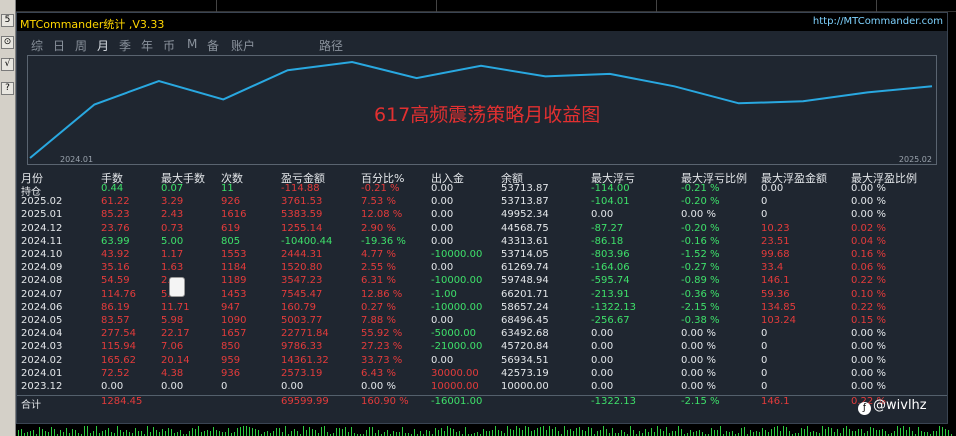 This screenshot has height=436, width=956. Describe the element at coordinates (307, 241) in the screenshot. I see `cell-pnl: -10400.44` at that location.